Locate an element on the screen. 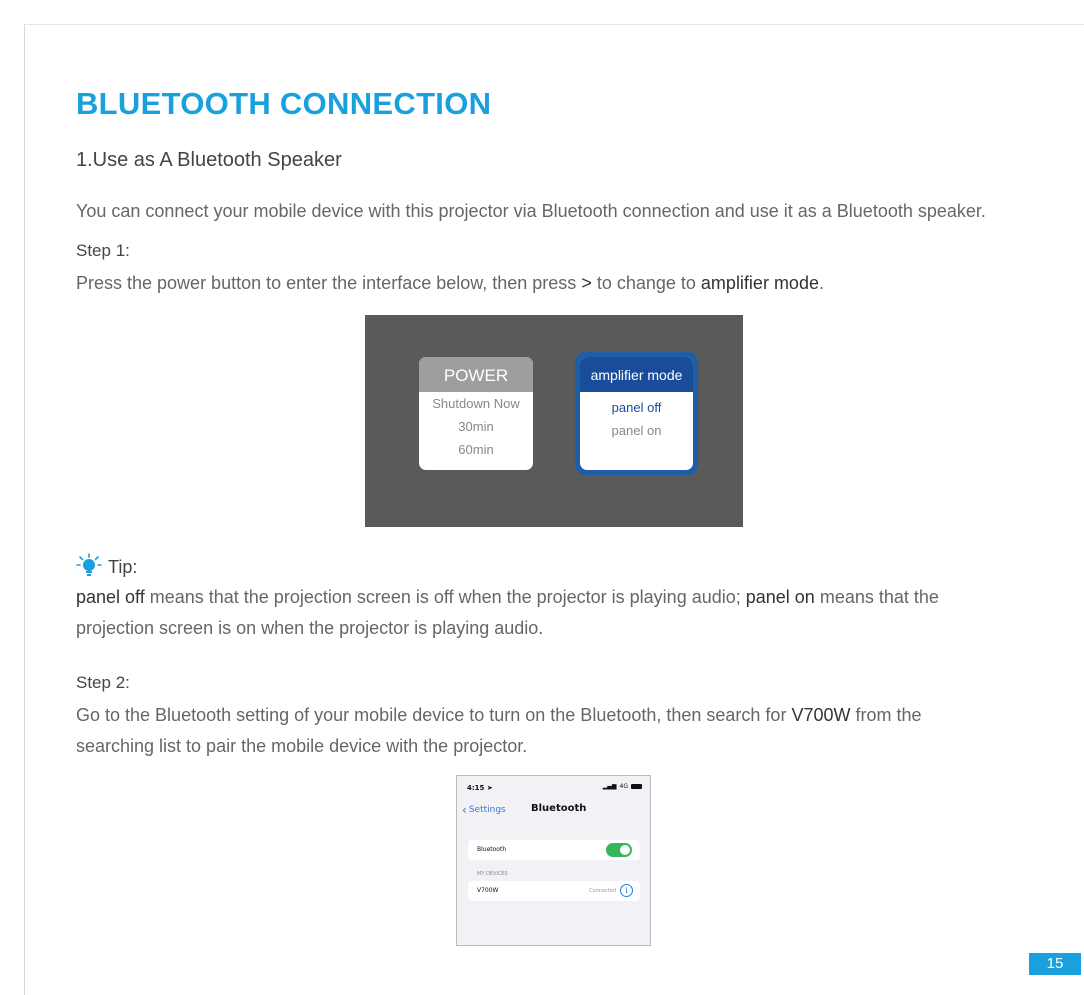 The height and width of the screenshot is (995, 1084). phone-device-row: V700W Connected i is located at coordinates (554, 891).